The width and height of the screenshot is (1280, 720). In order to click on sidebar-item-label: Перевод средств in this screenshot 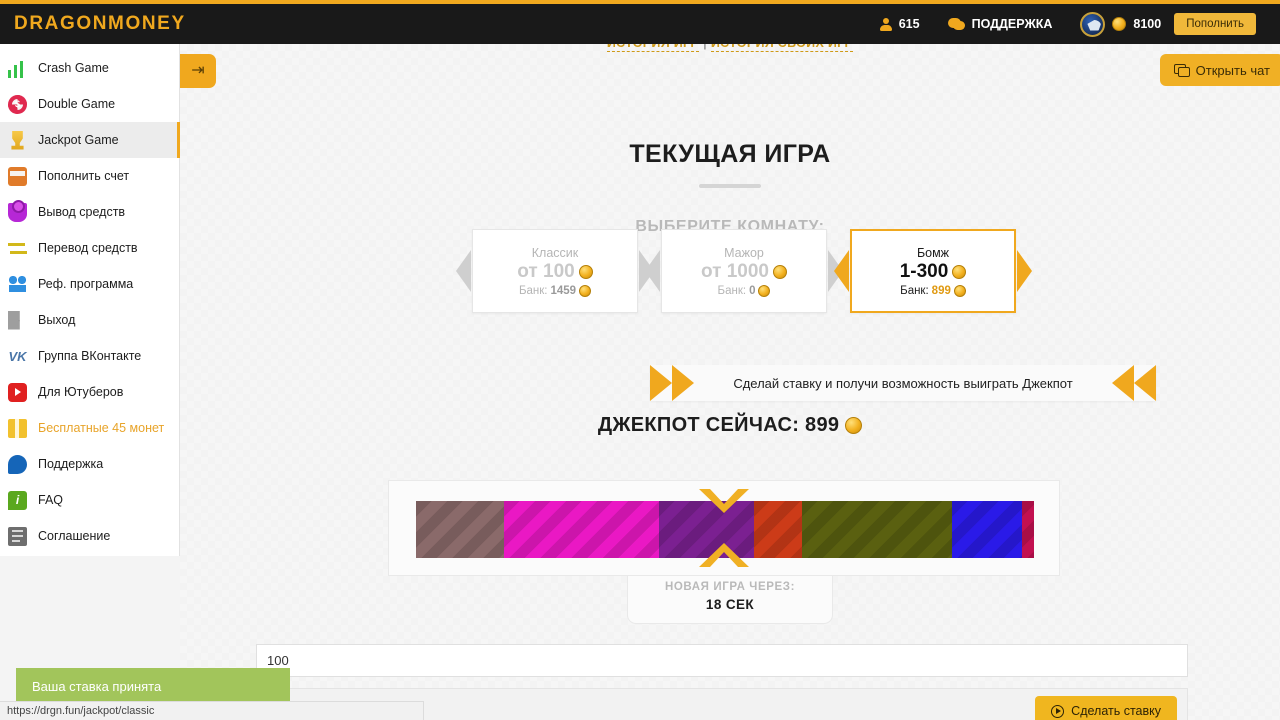, I will do `click(88, 248)`.